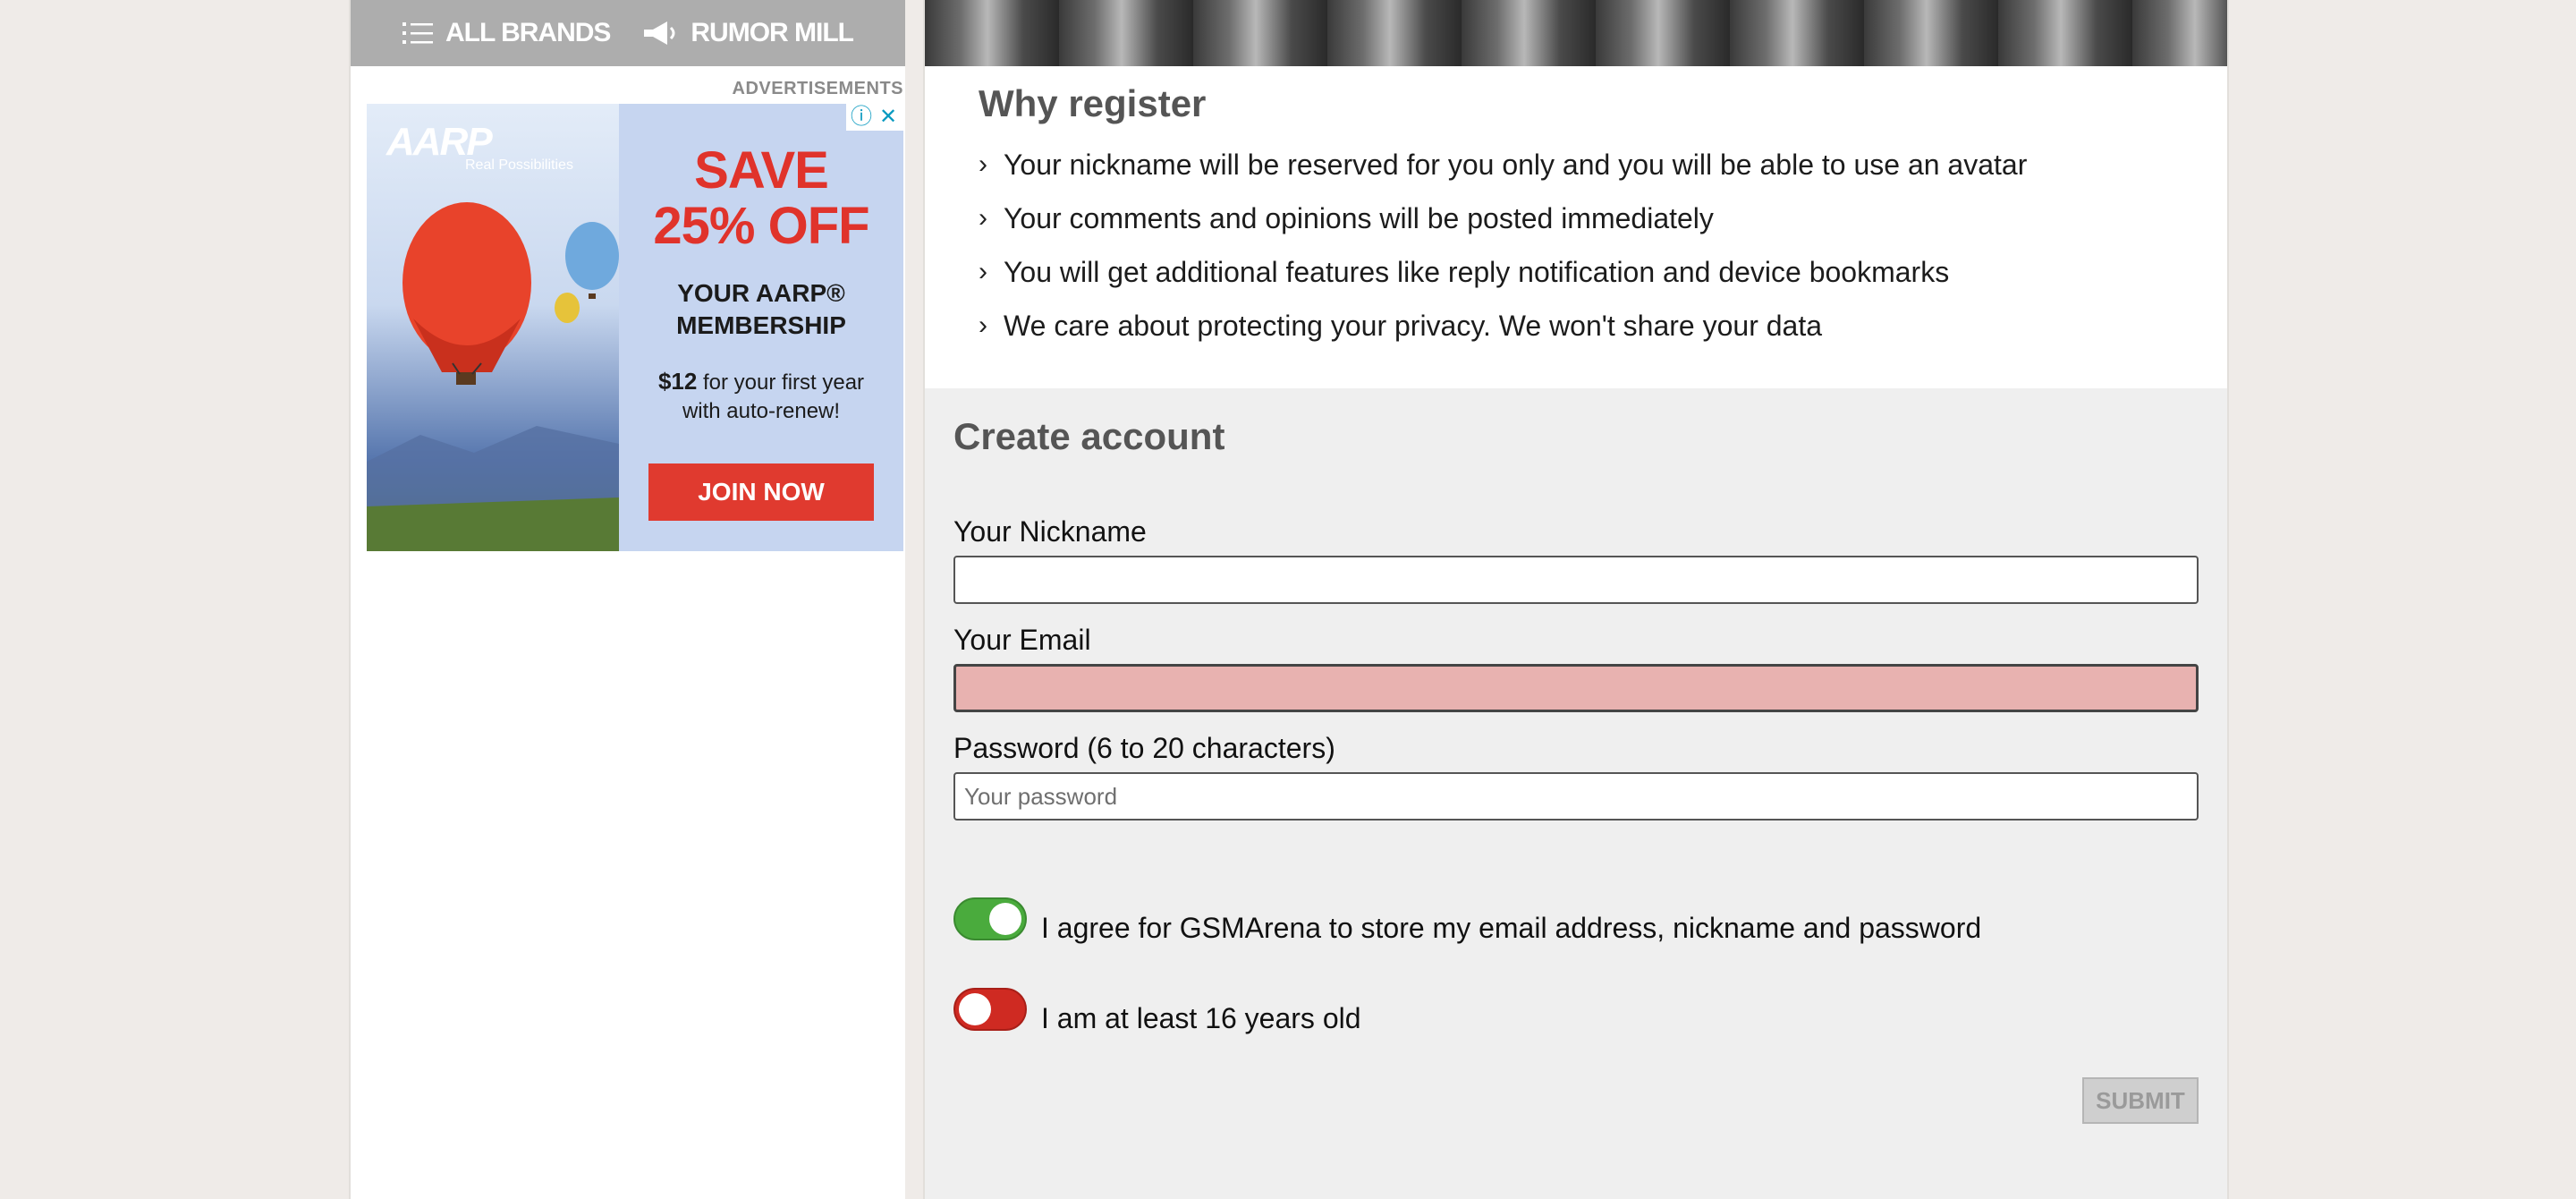  What do you see at coordinates (761, 293) in the screenshot?
I see `ad-membership-line1: YOUR AARP®` at bounding box center [761, 293].